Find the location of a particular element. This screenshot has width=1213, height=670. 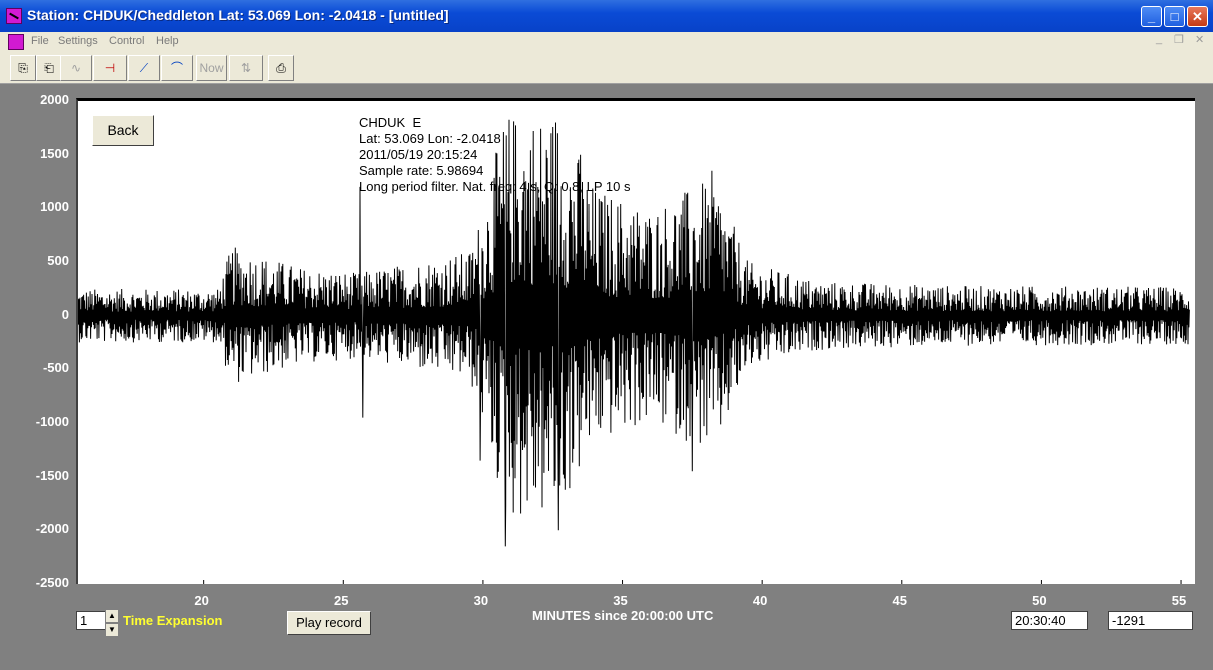

document-icon is located at coordinates (16, 42).